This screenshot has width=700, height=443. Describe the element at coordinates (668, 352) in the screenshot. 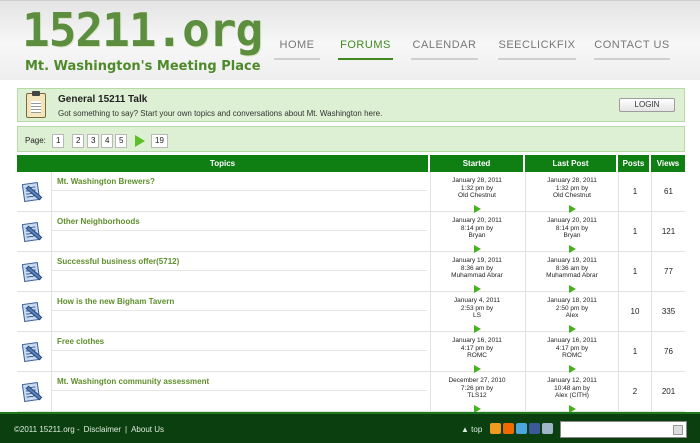

I see `views-count: 76` at that location.